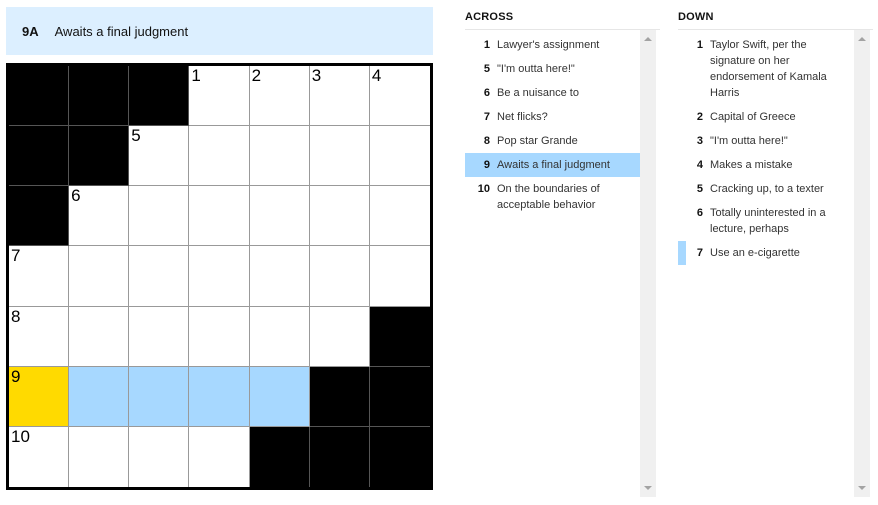 The width and height of the screenshot is (878, 505). I want to click on cell-number: 10, so click(20, 436).